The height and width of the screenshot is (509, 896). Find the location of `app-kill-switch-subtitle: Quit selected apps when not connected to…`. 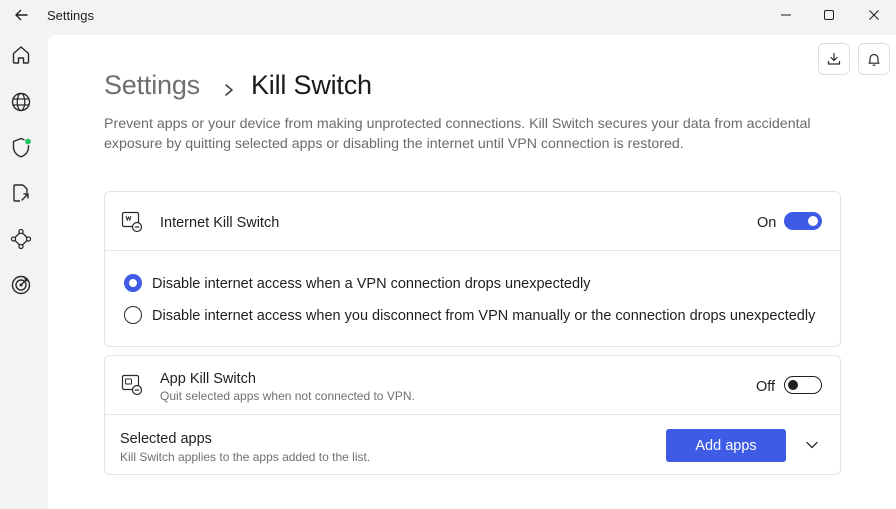

app-kill-switch-subtitle: Quit selected apps when not connected to… is located at coordinates (287, 396).